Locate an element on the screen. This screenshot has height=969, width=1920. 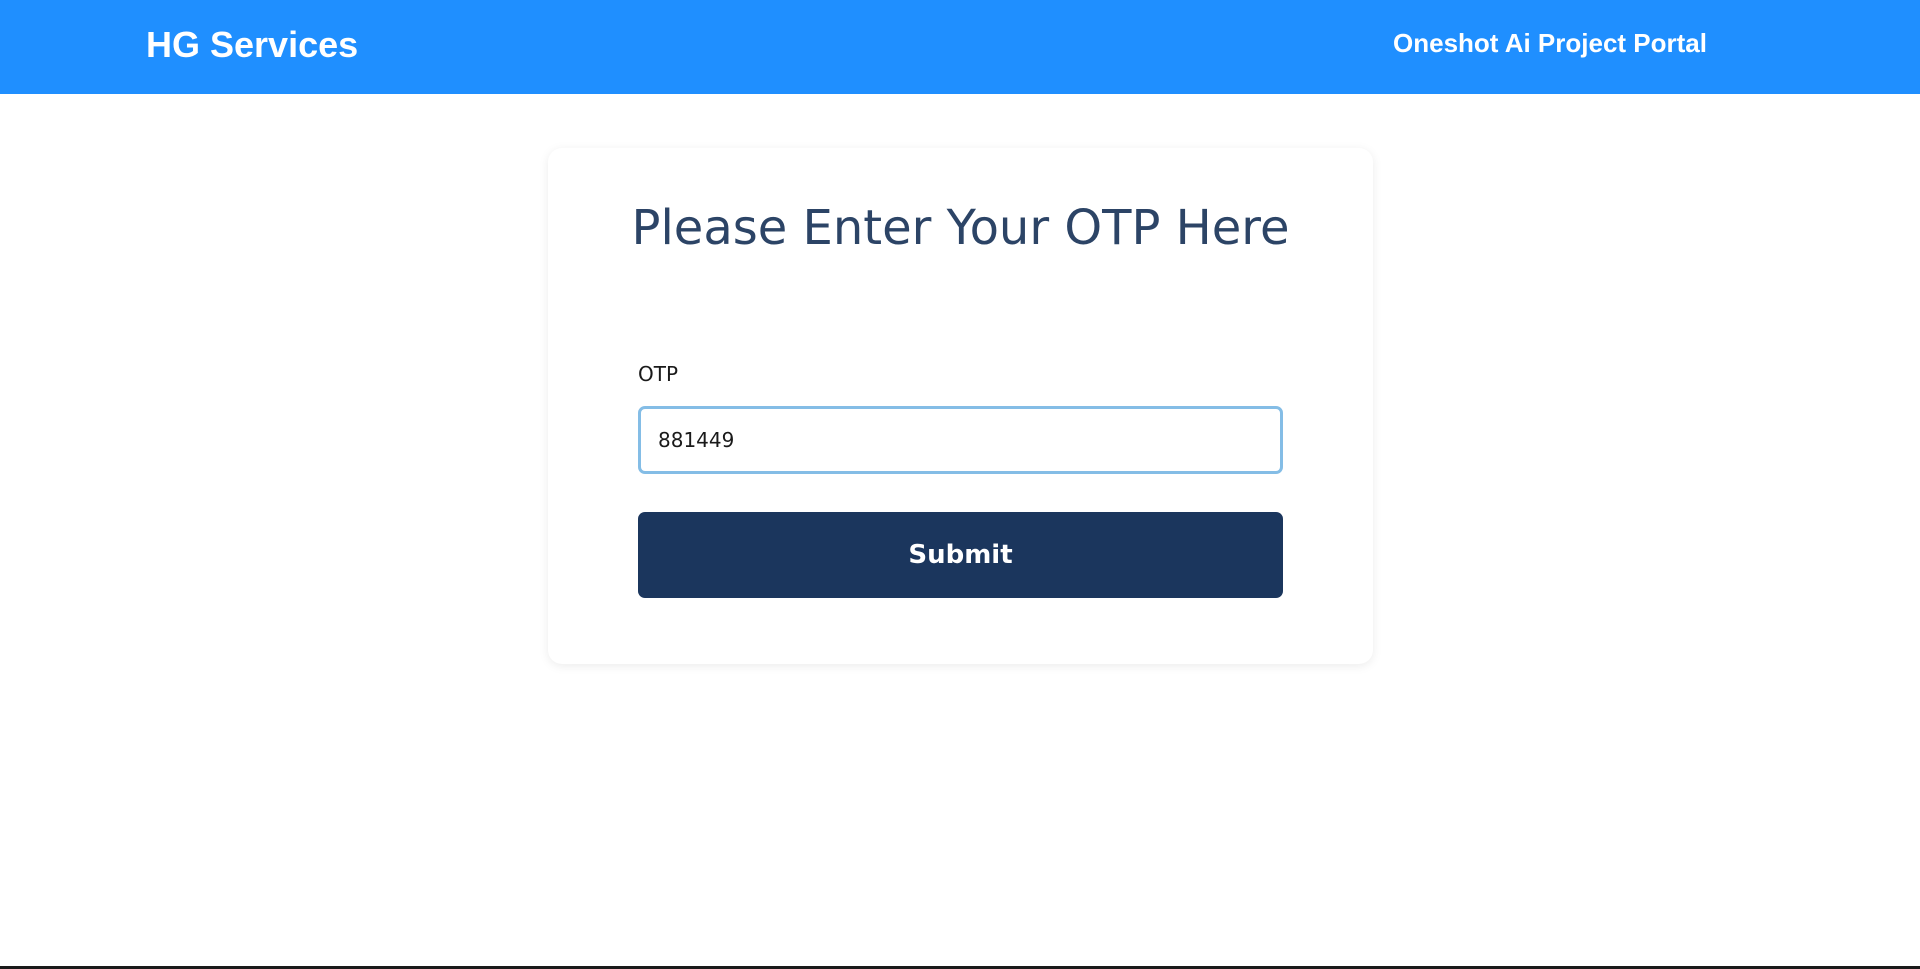
submit-button: Submit is located at coordinates (960, 555).